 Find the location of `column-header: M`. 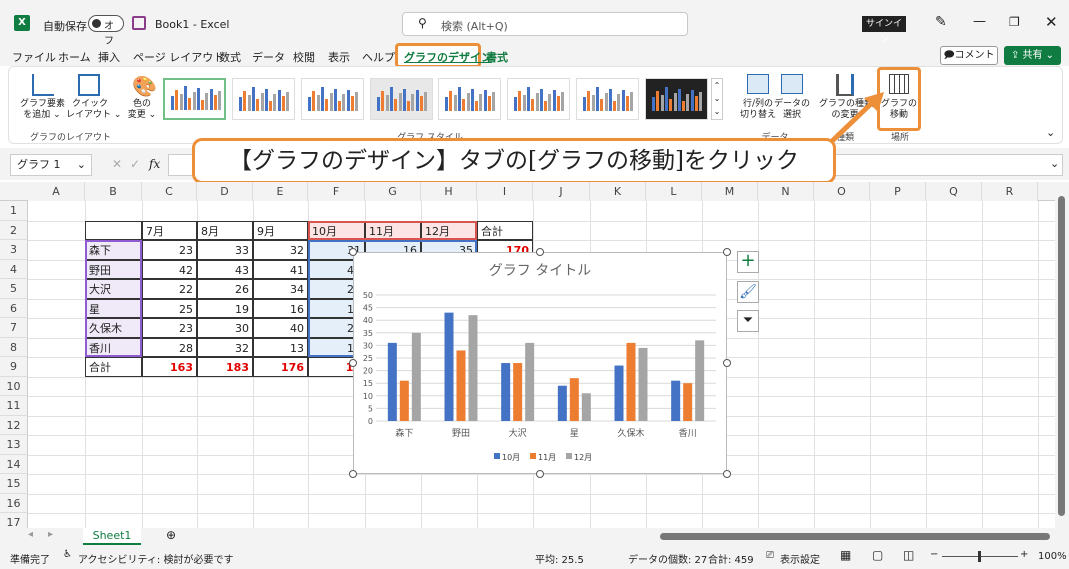

column-header: M is located at coordinates (730, 191).